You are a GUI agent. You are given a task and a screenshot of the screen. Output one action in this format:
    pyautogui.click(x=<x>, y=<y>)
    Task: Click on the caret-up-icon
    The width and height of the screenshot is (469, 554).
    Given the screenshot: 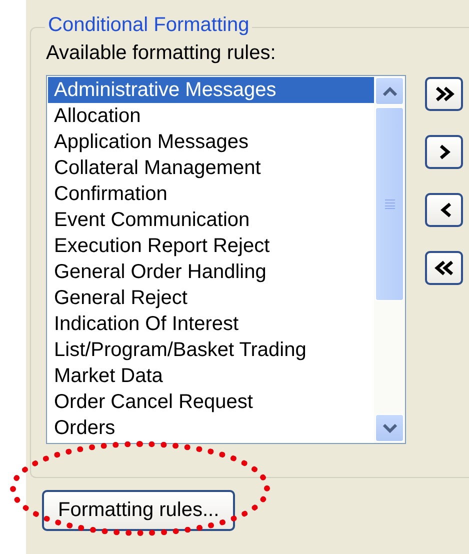 What is the action you would take?
    pyautogui.click(x=389, y=91)
    